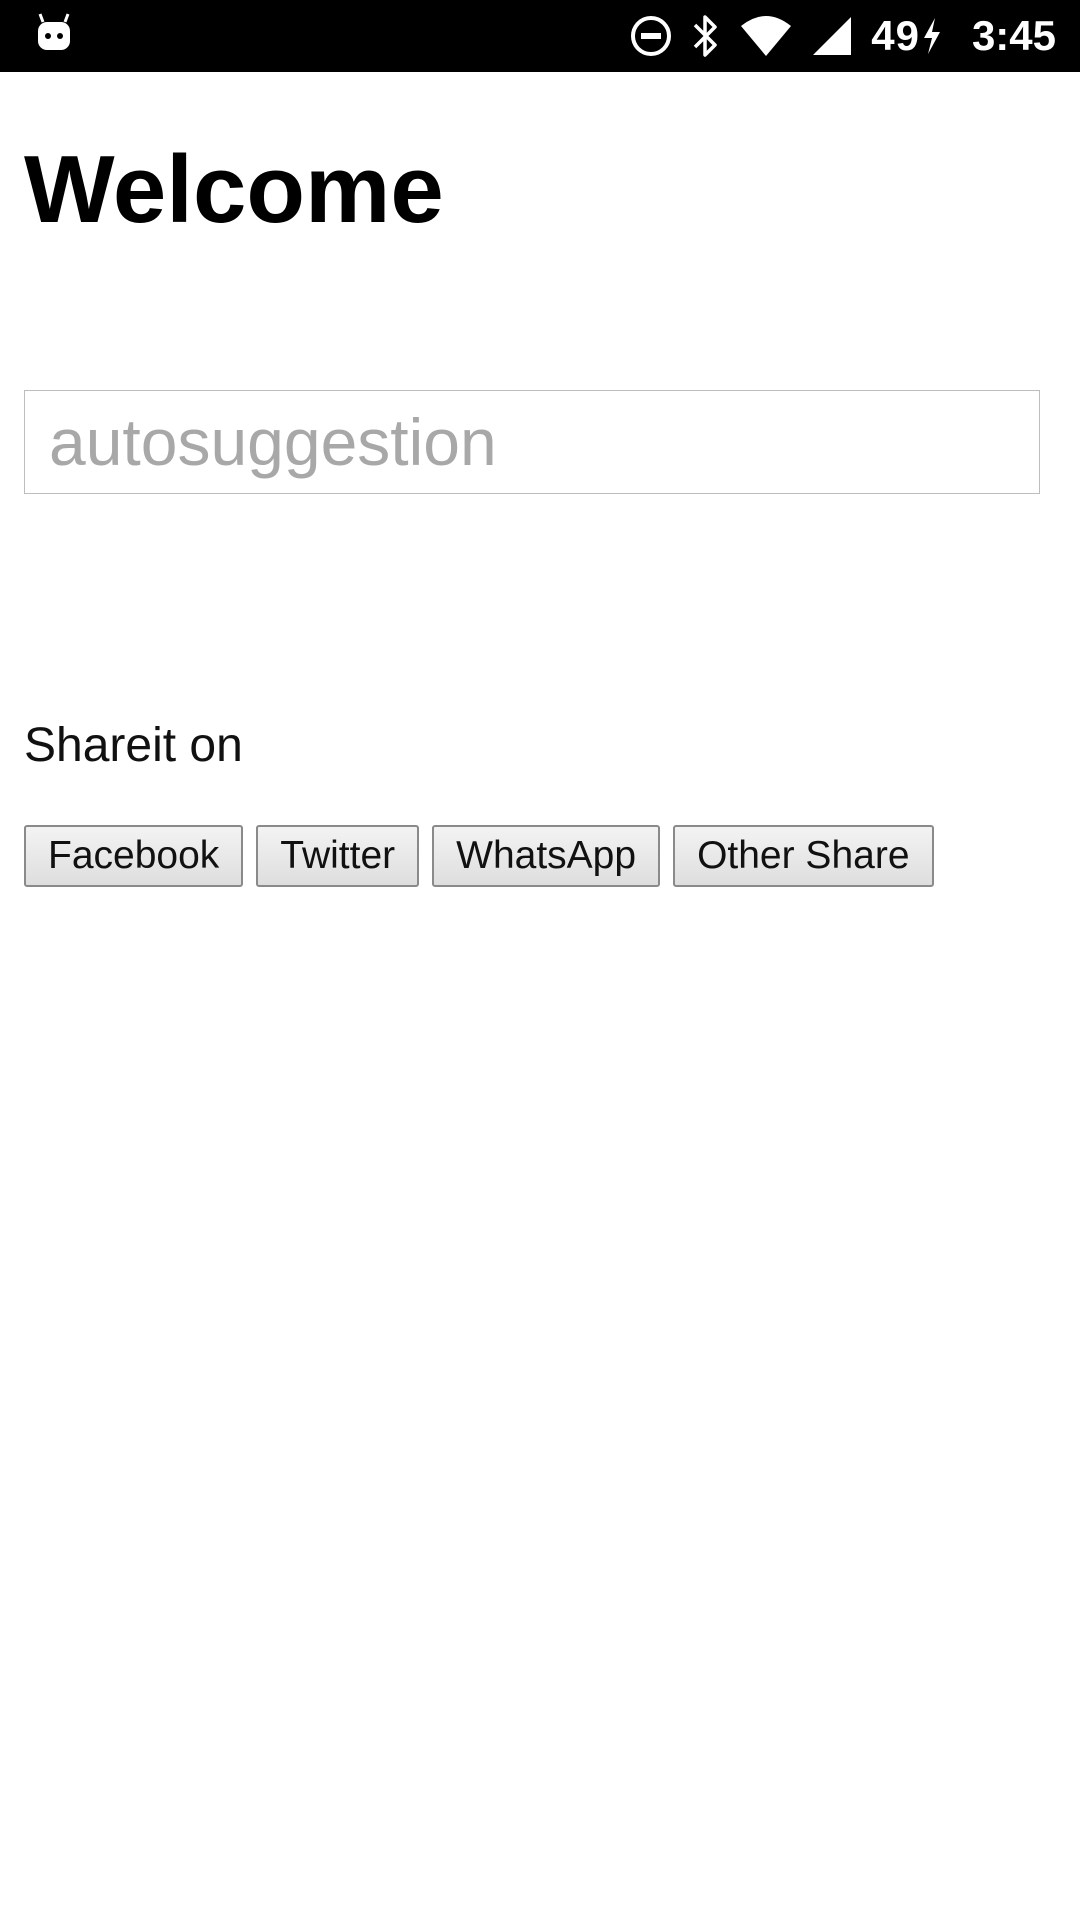 Image resolution: width=1080 pixels, height=1920 pixels. I want to click on share-button-row: Facebook Twitter WhatsApp Other Share, so click(479, 856).